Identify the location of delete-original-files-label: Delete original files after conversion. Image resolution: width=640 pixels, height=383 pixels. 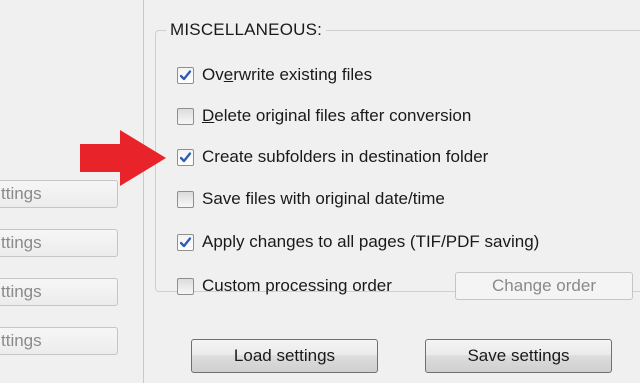
(337, 115).